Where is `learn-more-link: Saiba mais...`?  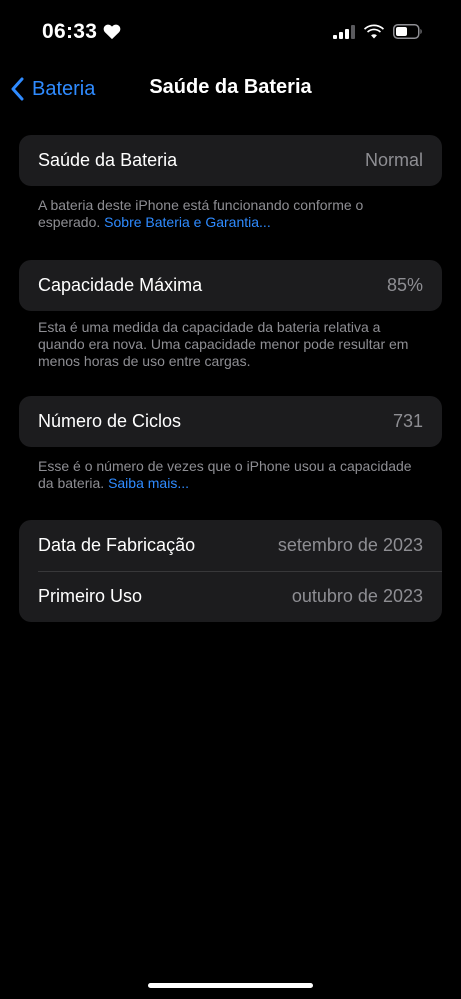
learn-more-link: Saiba mais... is located at coordinates (148, 483).